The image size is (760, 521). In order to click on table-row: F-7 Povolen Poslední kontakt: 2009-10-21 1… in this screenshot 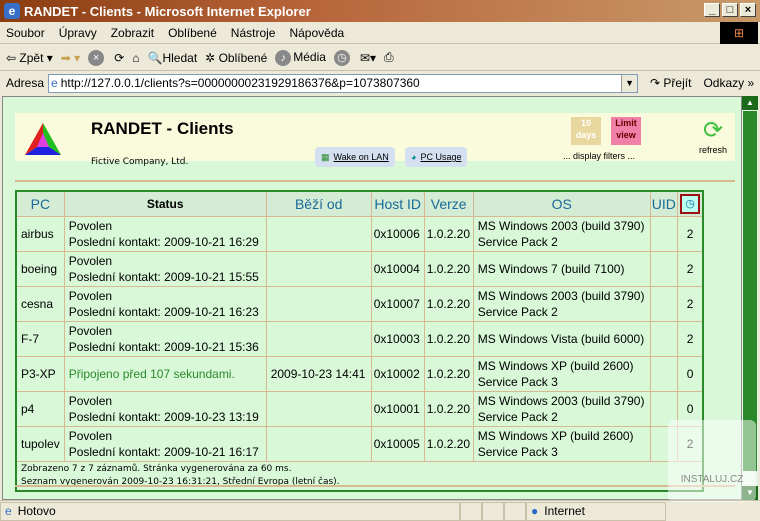, I will do `click(359, 338)`.